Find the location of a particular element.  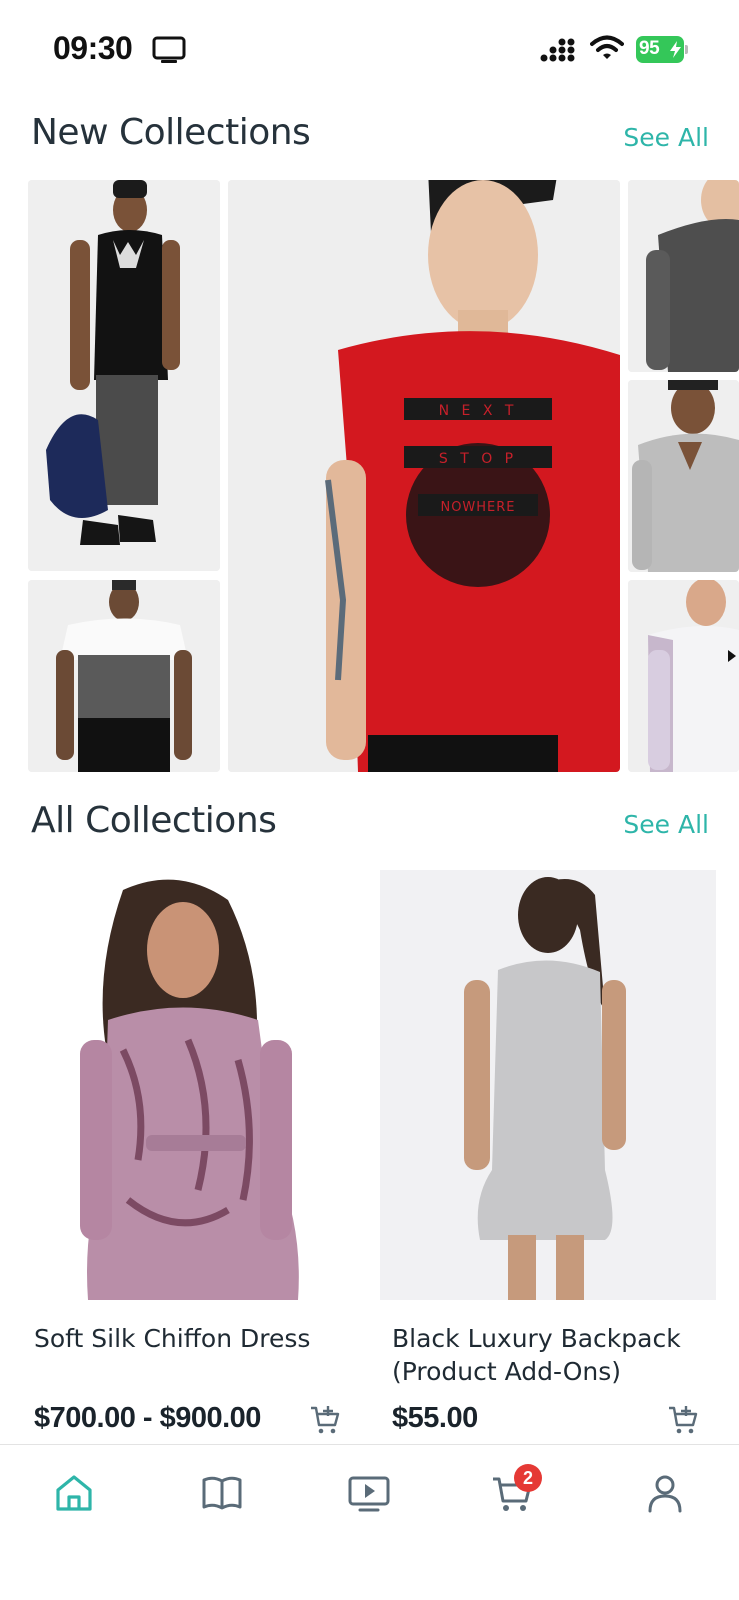

grey-dress-model-image is located at coordinates (548, 1085).